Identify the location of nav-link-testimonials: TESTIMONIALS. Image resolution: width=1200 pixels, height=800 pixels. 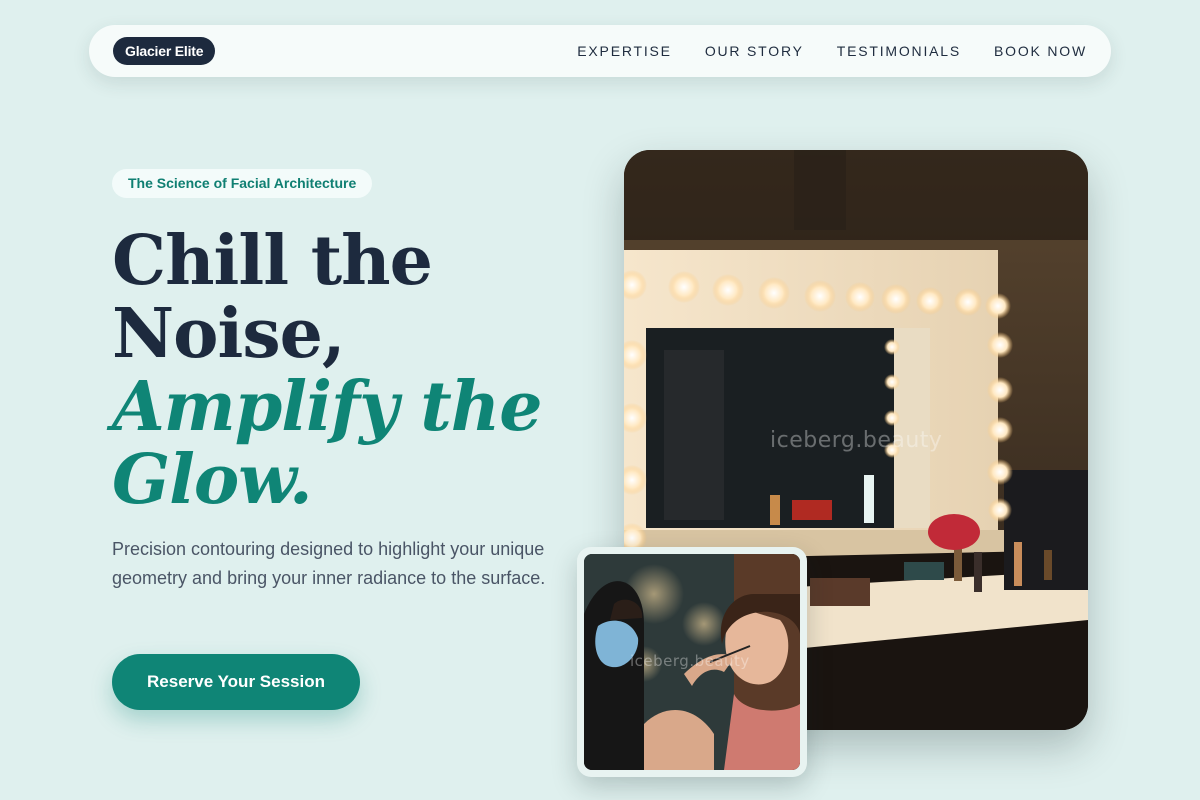
(899, 51).